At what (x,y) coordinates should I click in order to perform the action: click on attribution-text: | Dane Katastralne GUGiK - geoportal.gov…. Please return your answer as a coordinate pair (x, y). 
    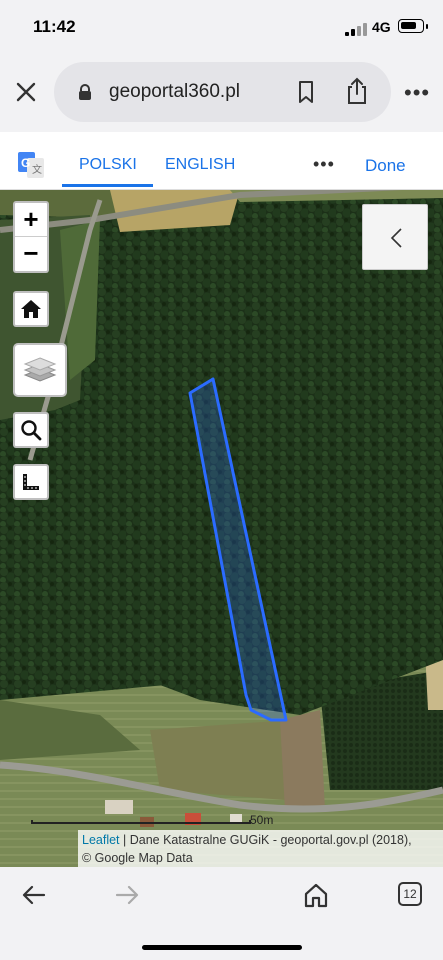
    Looking at the image, I should click on (265, 840).